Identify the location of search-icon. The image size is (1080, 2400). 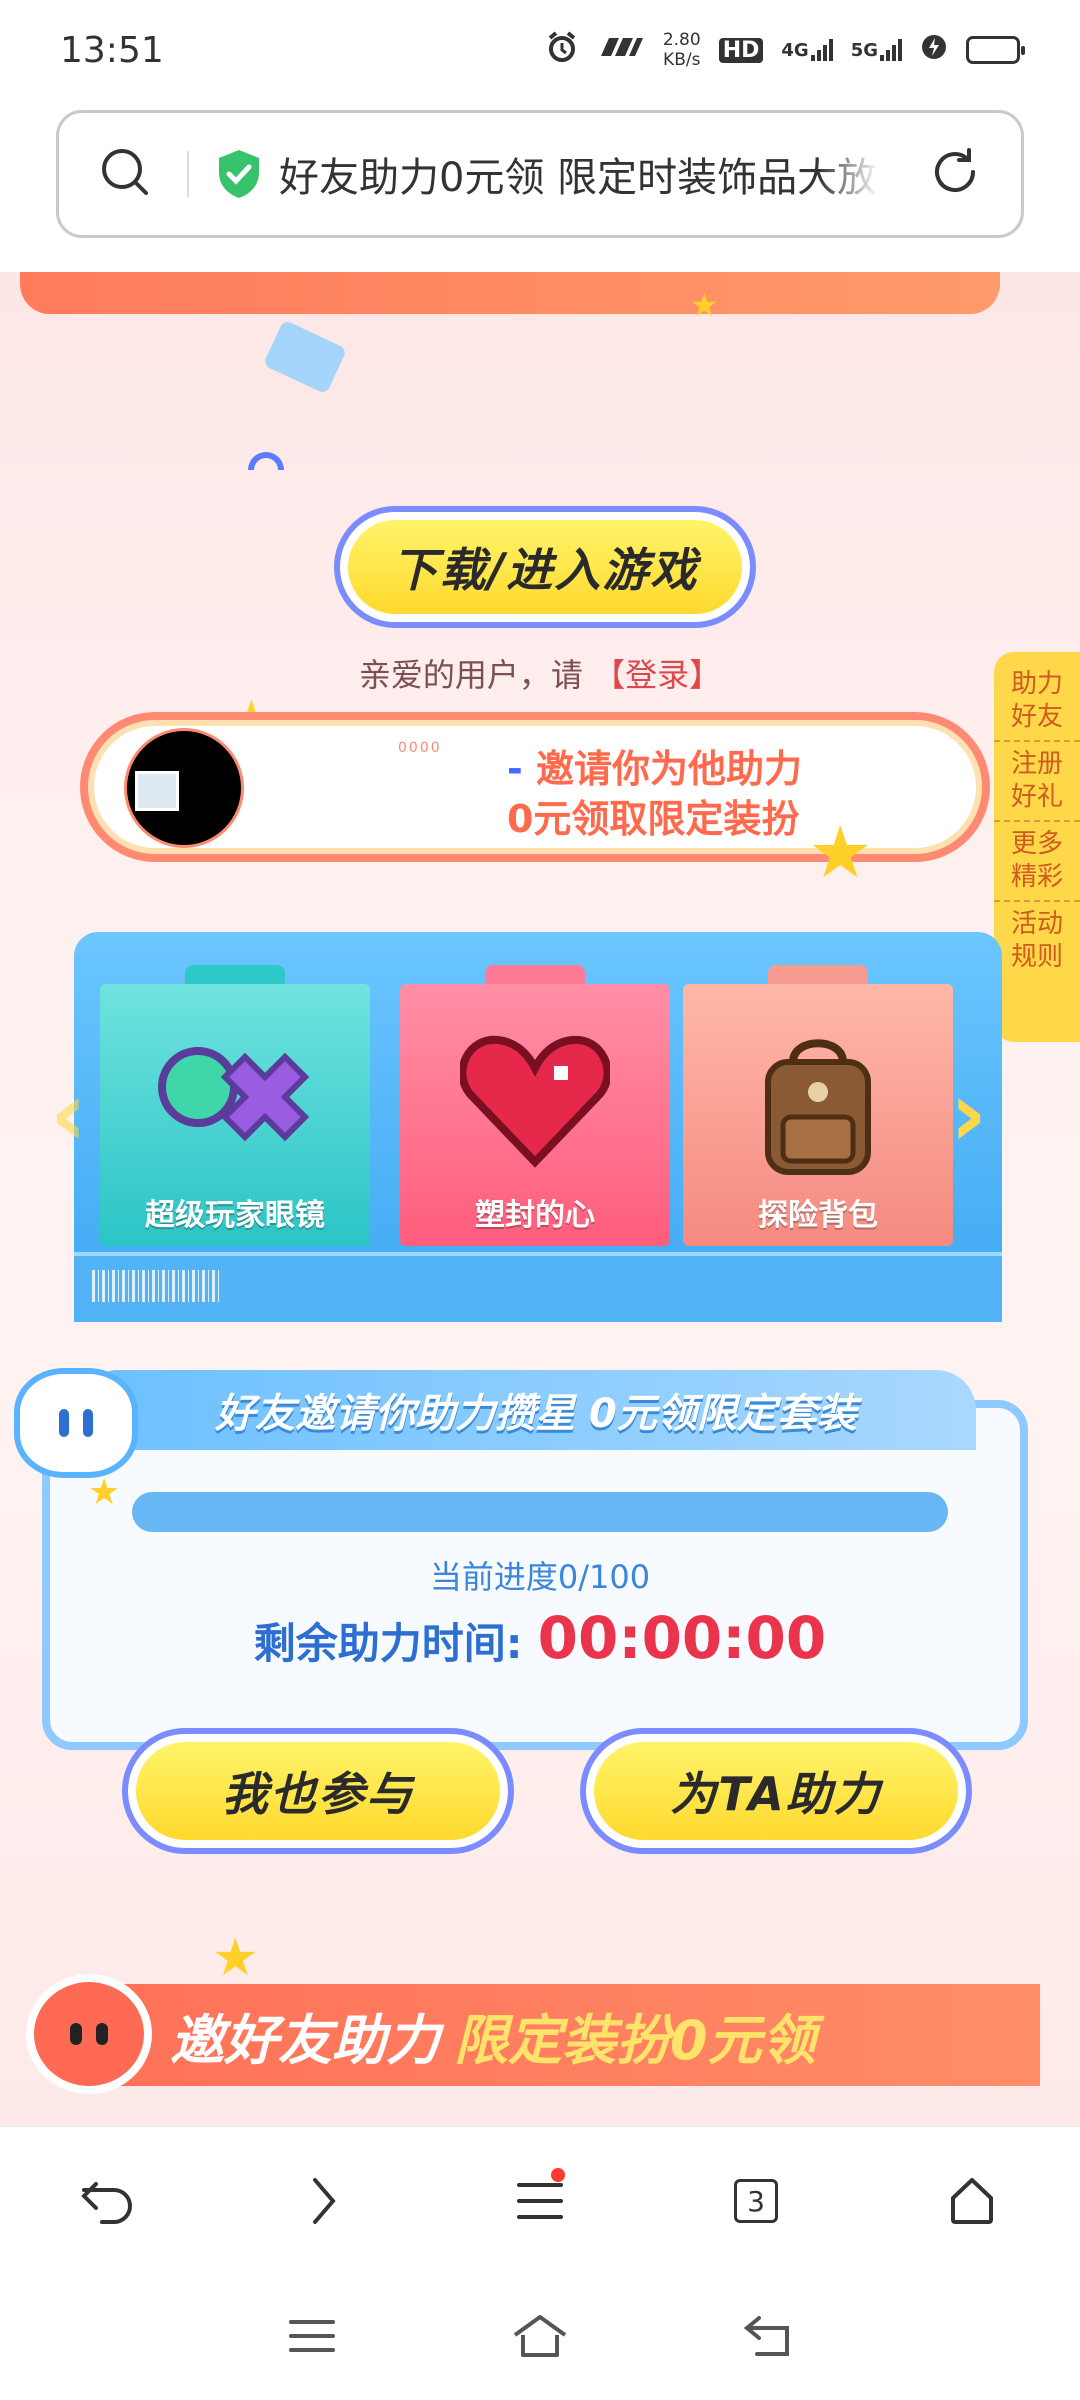
(125, 174).